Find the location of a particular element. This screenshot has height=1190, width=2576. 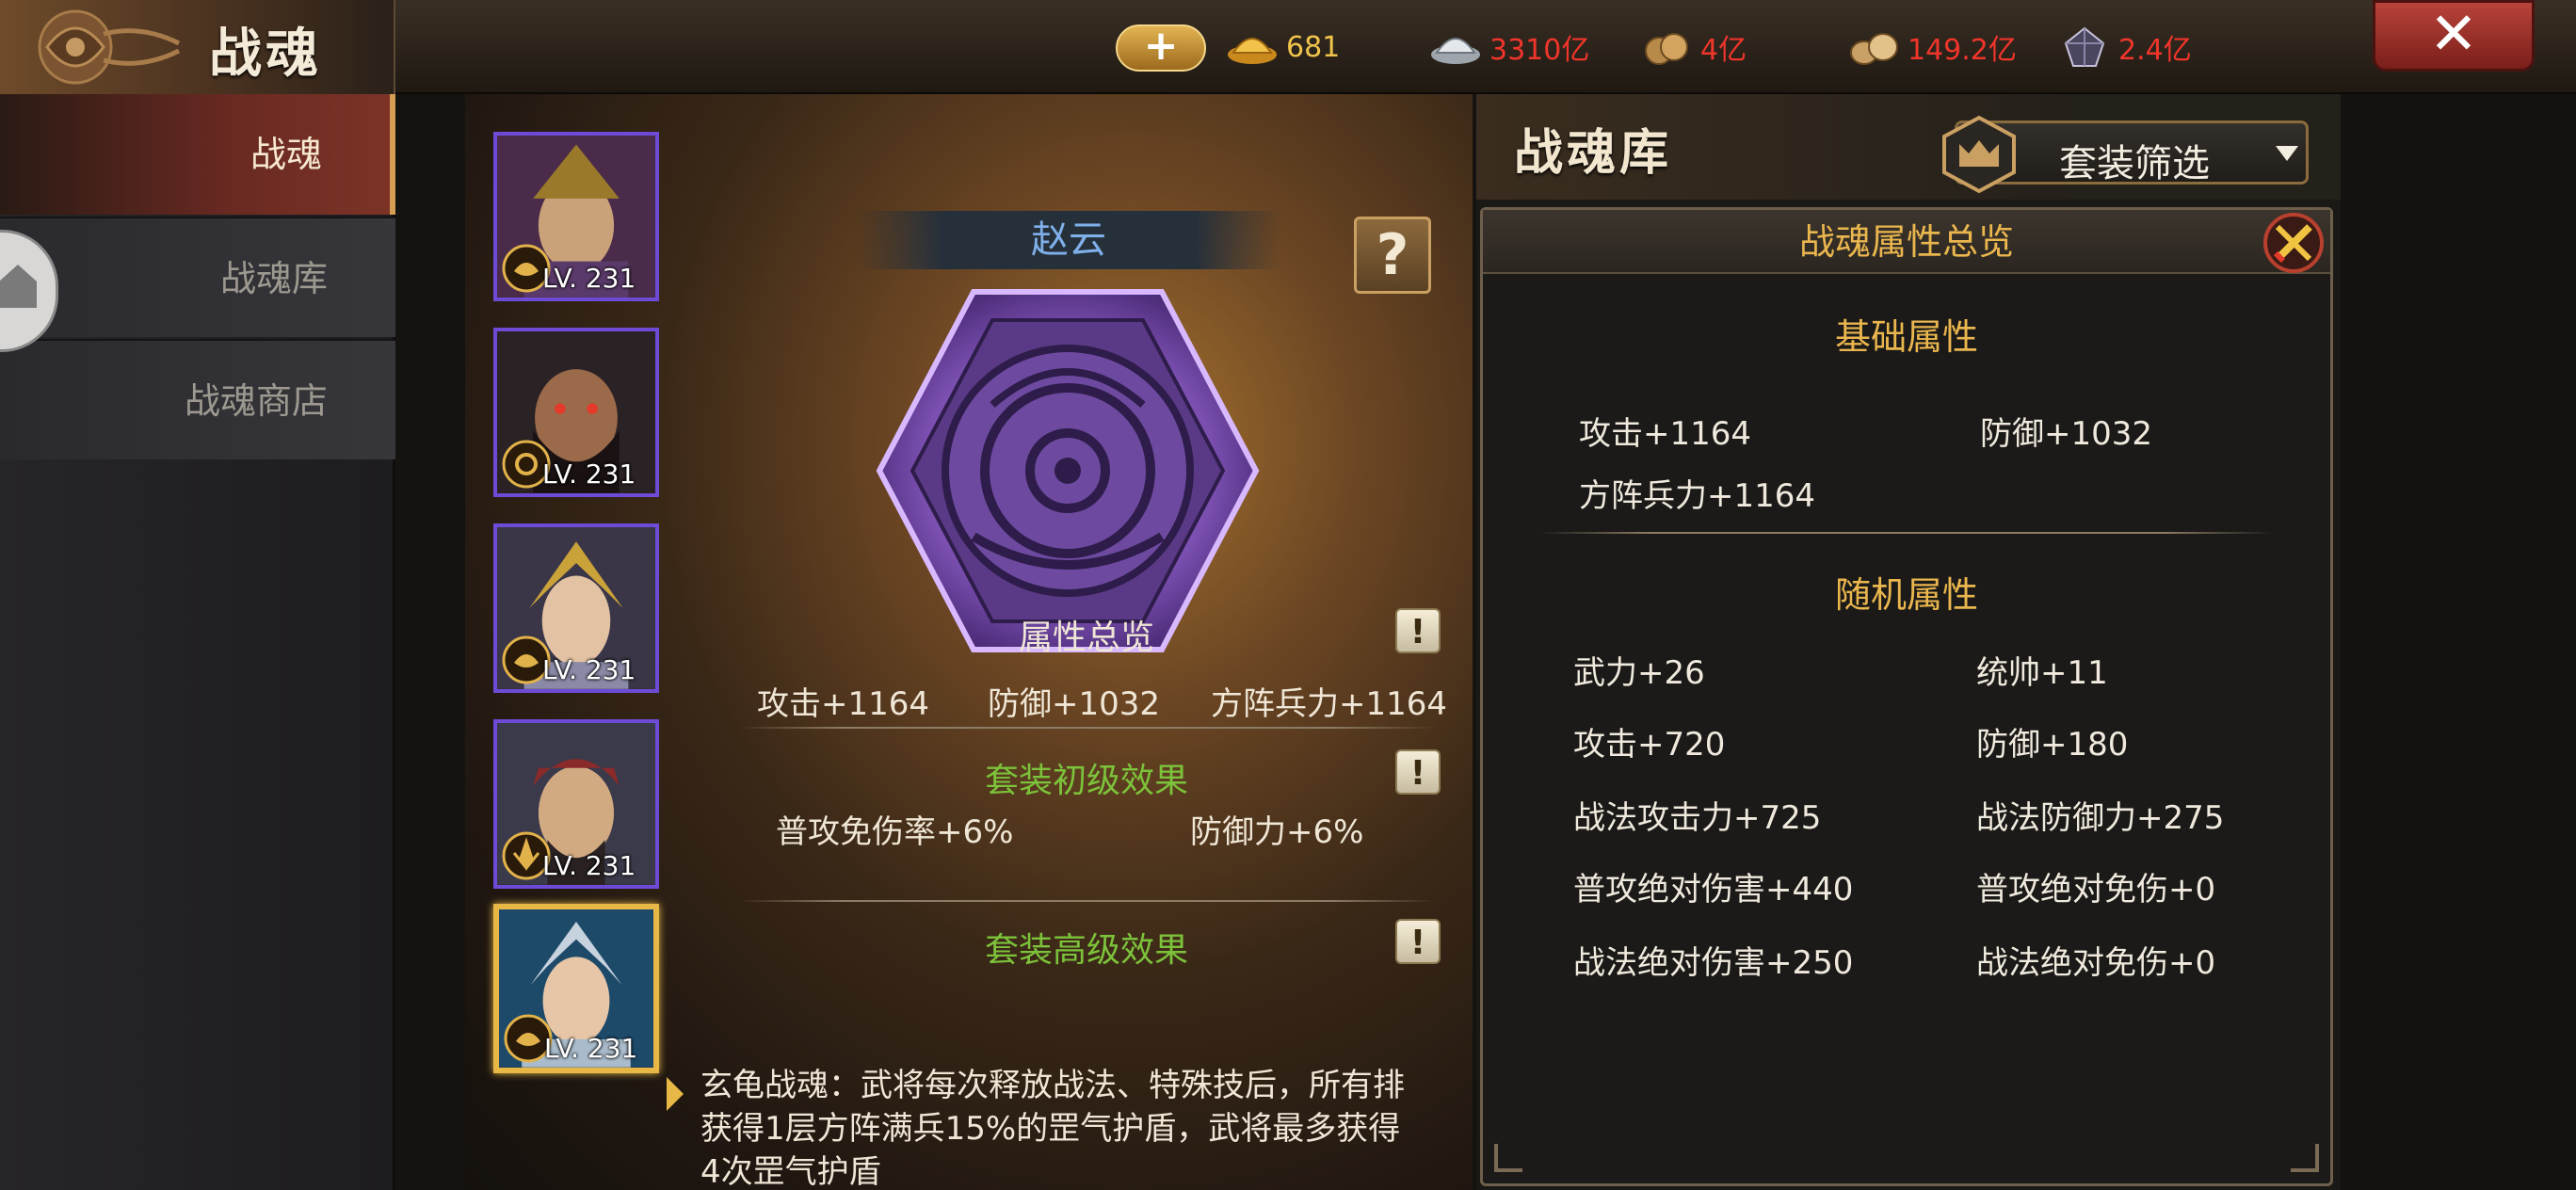

random-stat: 战法绝对伤害+250 is located at coordinates (1713, 963).